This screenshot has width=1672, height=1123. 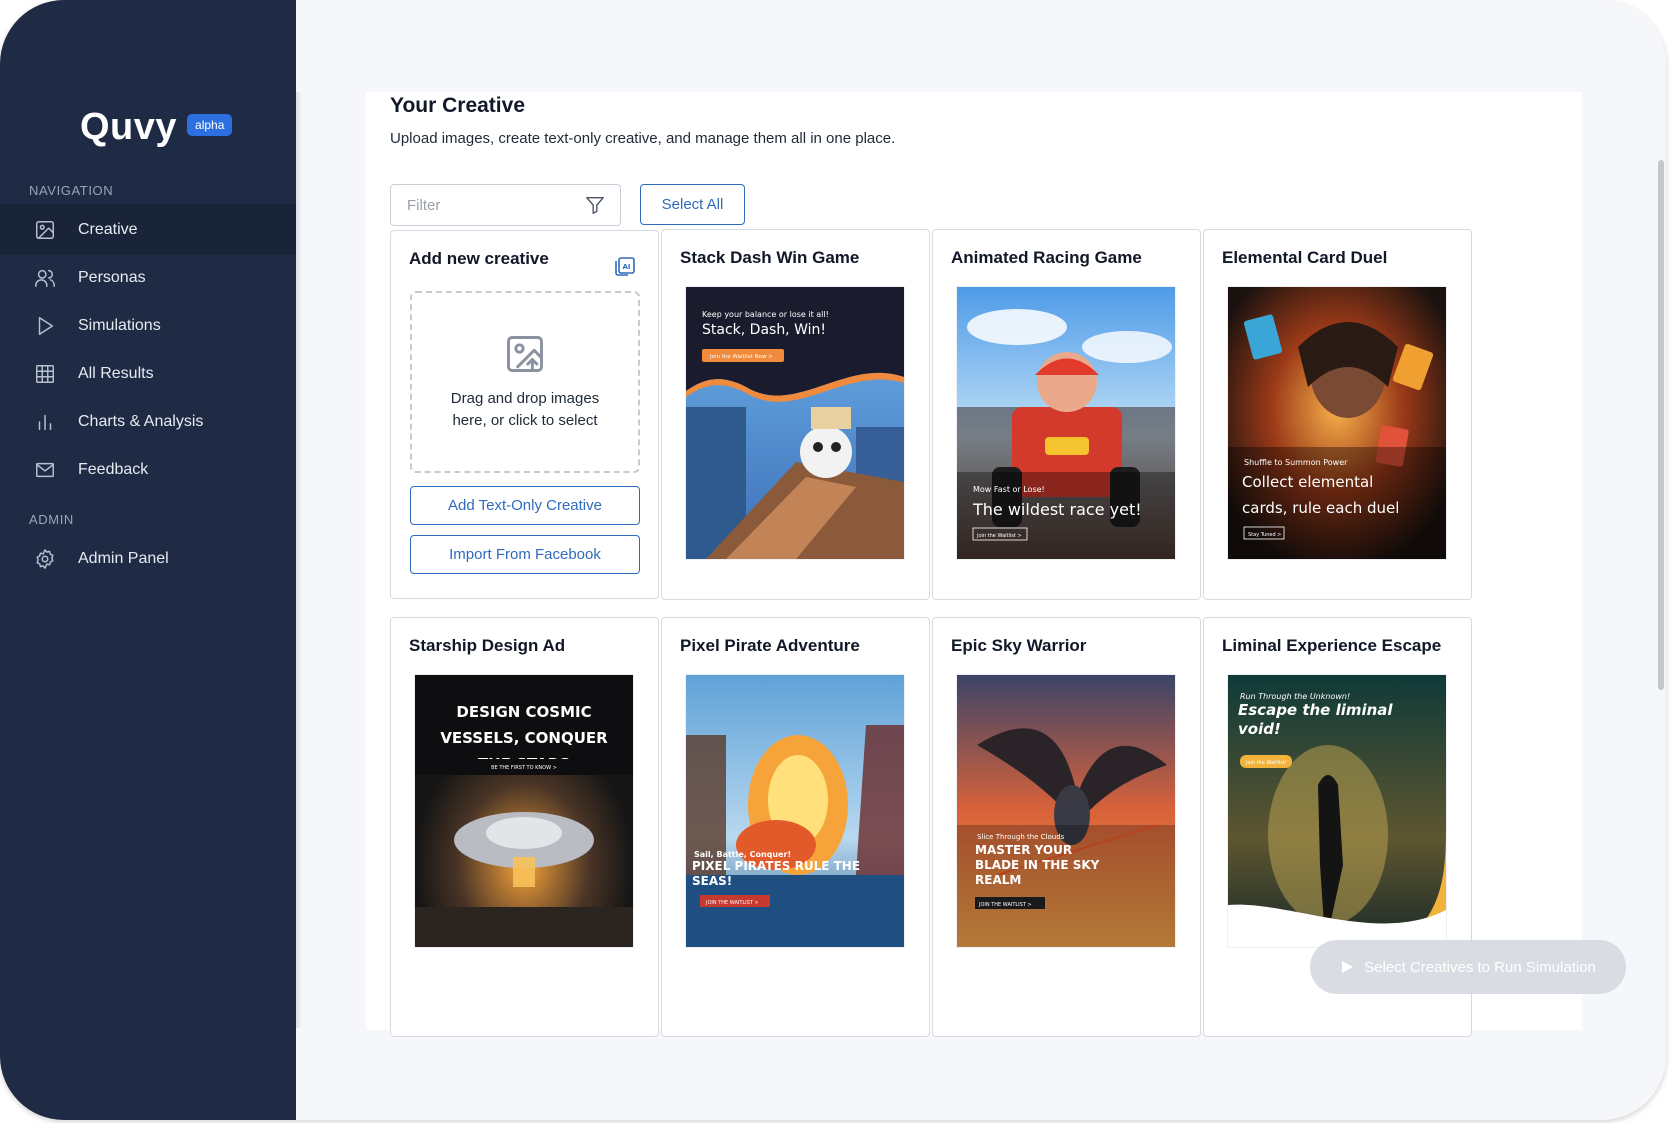 I want to click on sidebar-item-charts-analysis: Charts & Analysis, so click(x=148, y=421).